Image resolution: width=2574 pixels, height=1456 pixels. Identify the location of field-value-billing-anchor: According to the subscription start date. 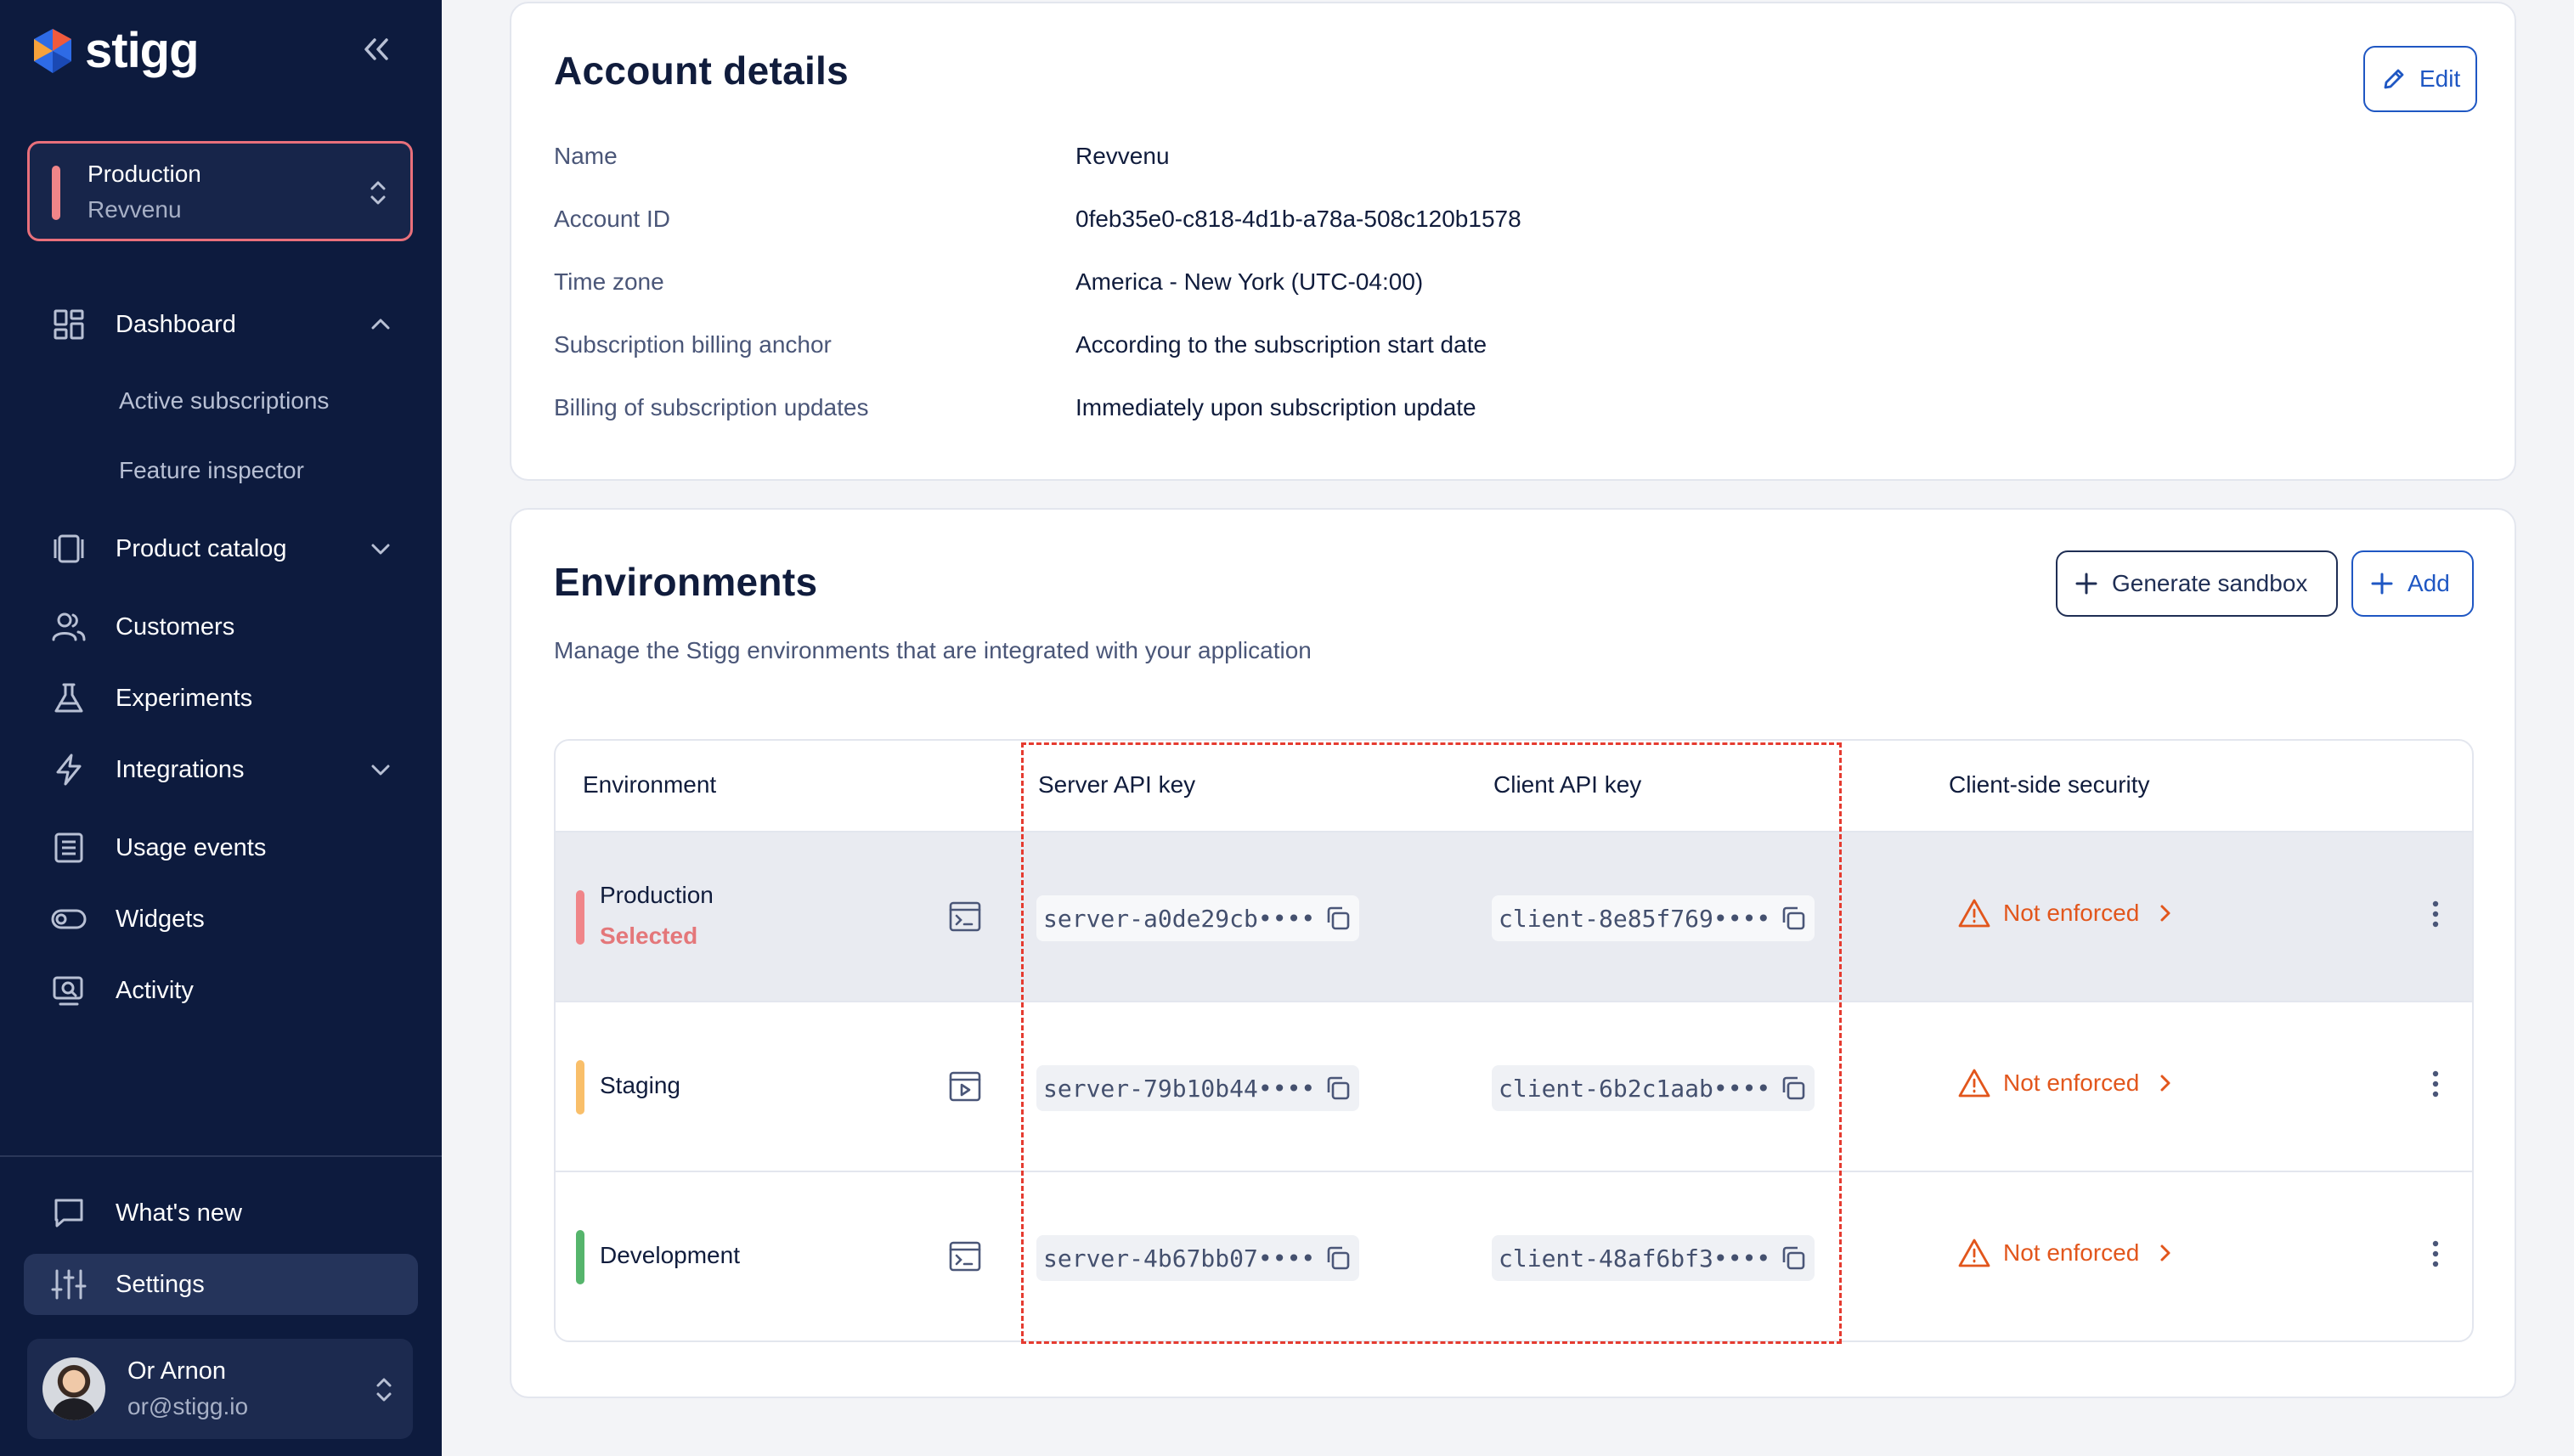
(1281, 345).